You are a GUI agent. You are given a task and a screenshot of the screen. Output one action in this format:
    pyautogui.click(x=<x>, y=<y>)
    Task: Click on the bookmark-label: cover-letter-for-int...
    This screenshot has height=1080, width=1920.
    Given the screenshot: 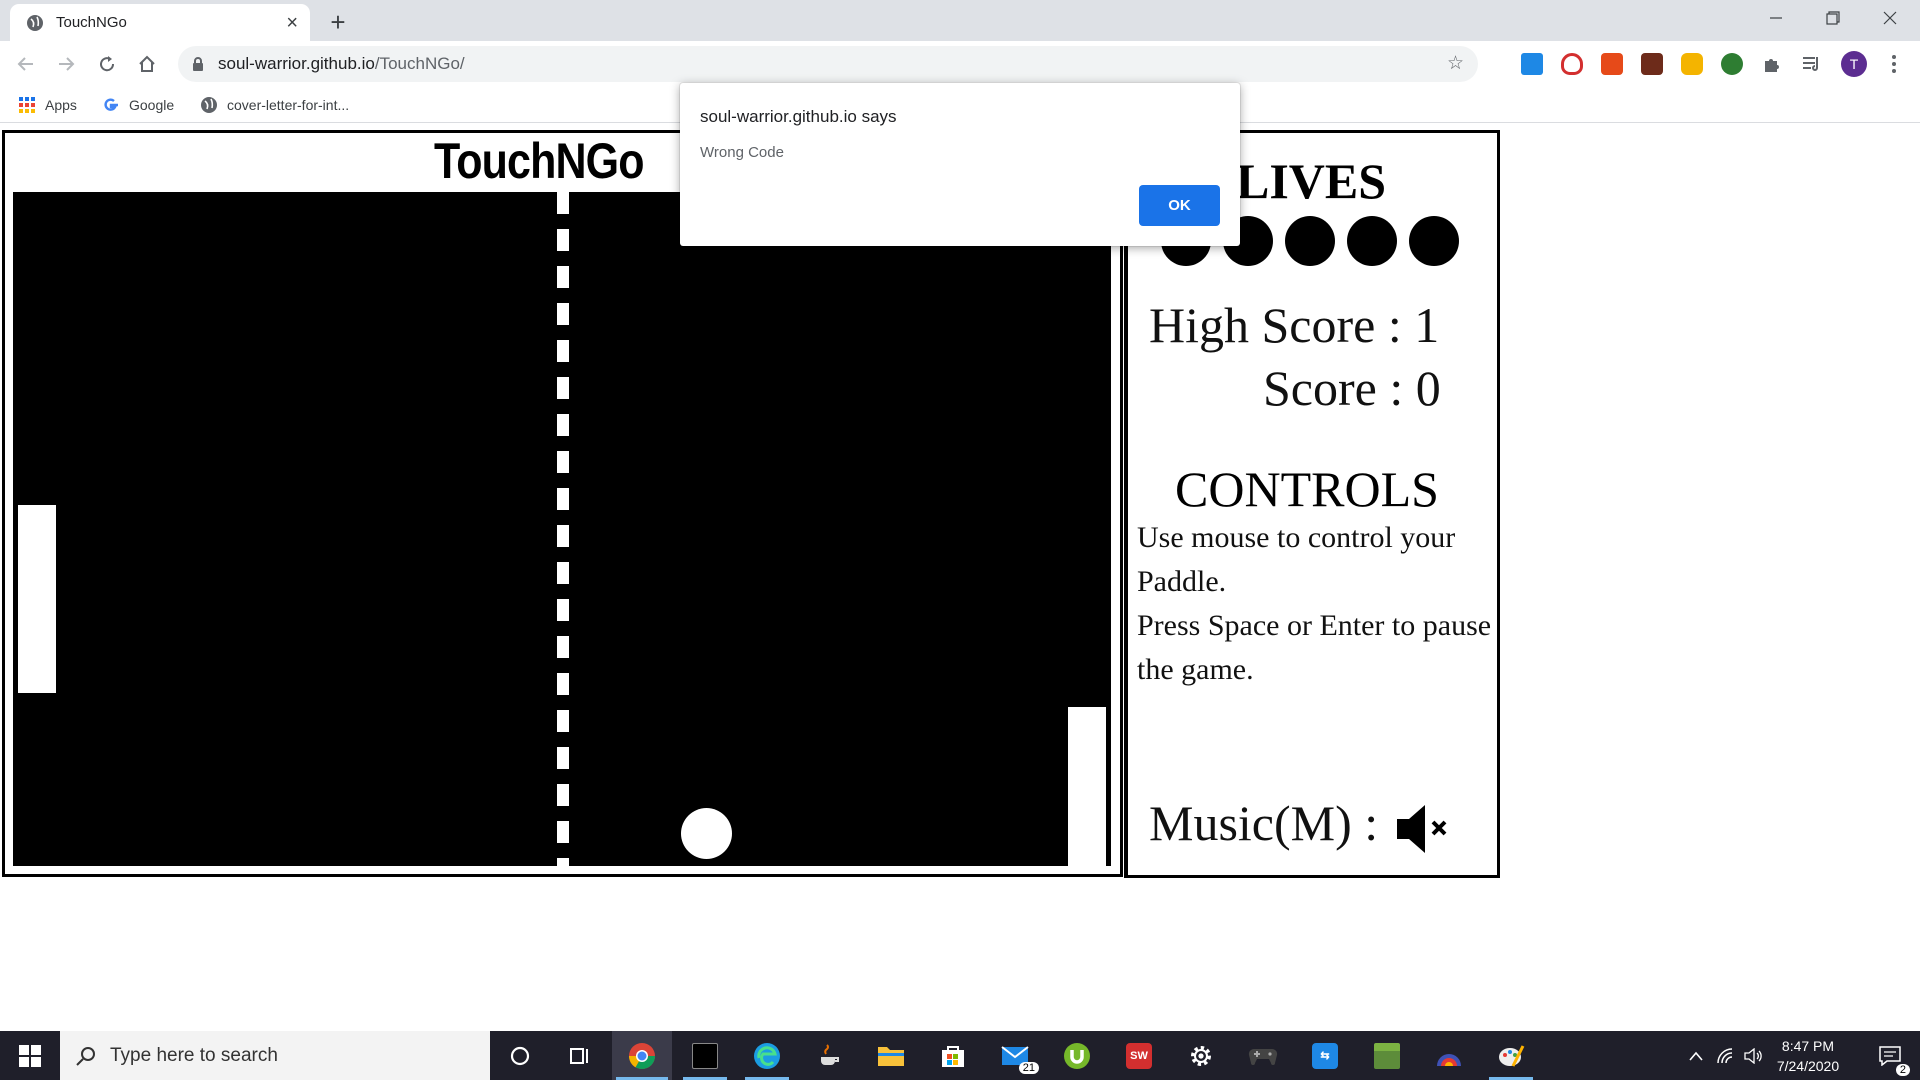 What is the action you would take?
    pyautogui.click(x=288, y=105)
    